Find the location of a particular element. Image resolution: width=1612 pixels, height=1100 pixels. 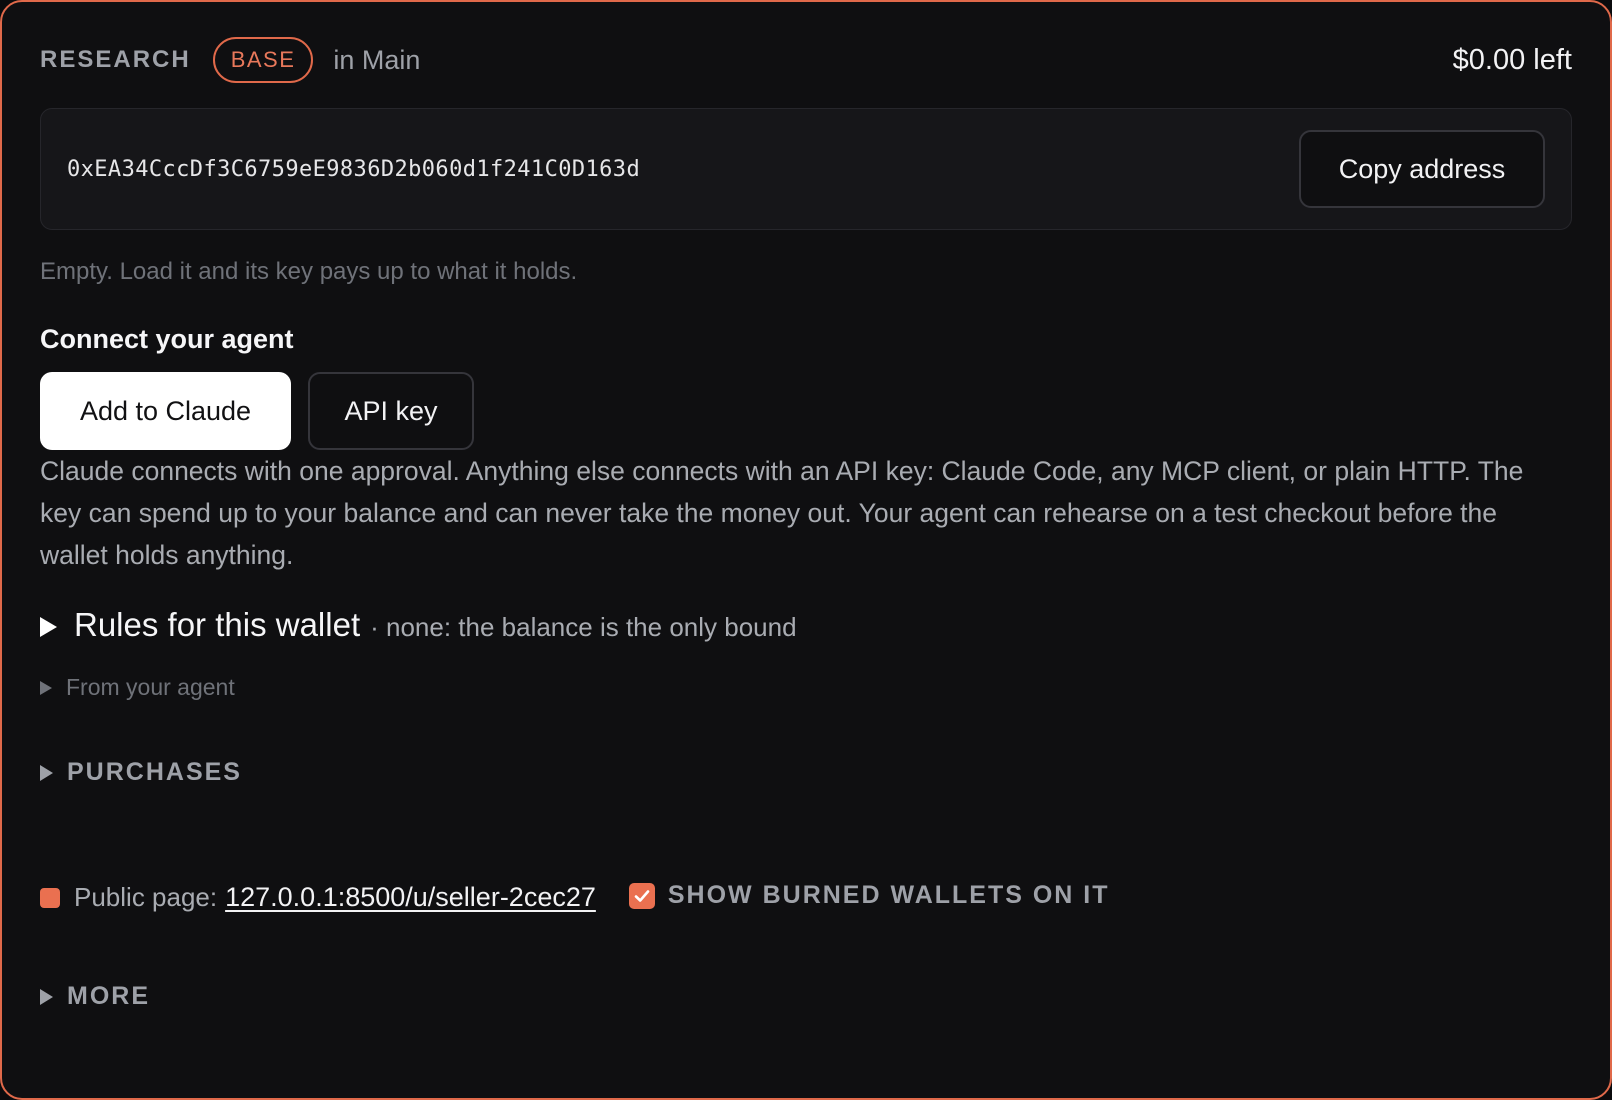

public-page-label: Public page: is located at coordinates (146, 897).